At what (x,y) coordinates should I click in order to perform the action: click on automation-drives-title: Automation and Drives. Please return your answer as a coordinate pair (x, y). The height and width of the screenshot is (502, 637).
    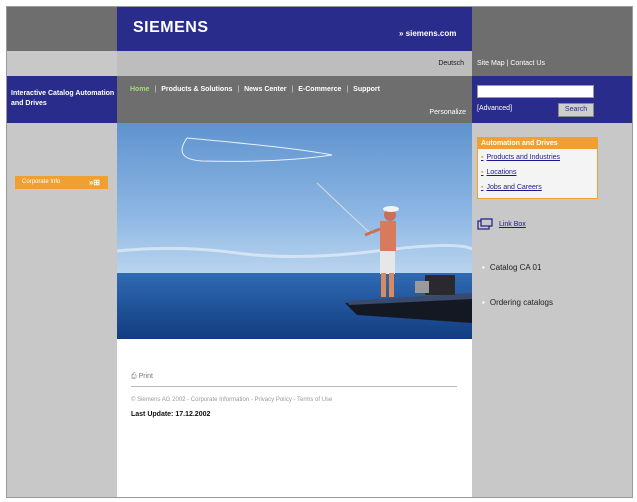
    Looking at the image, I should click on (537, 143).